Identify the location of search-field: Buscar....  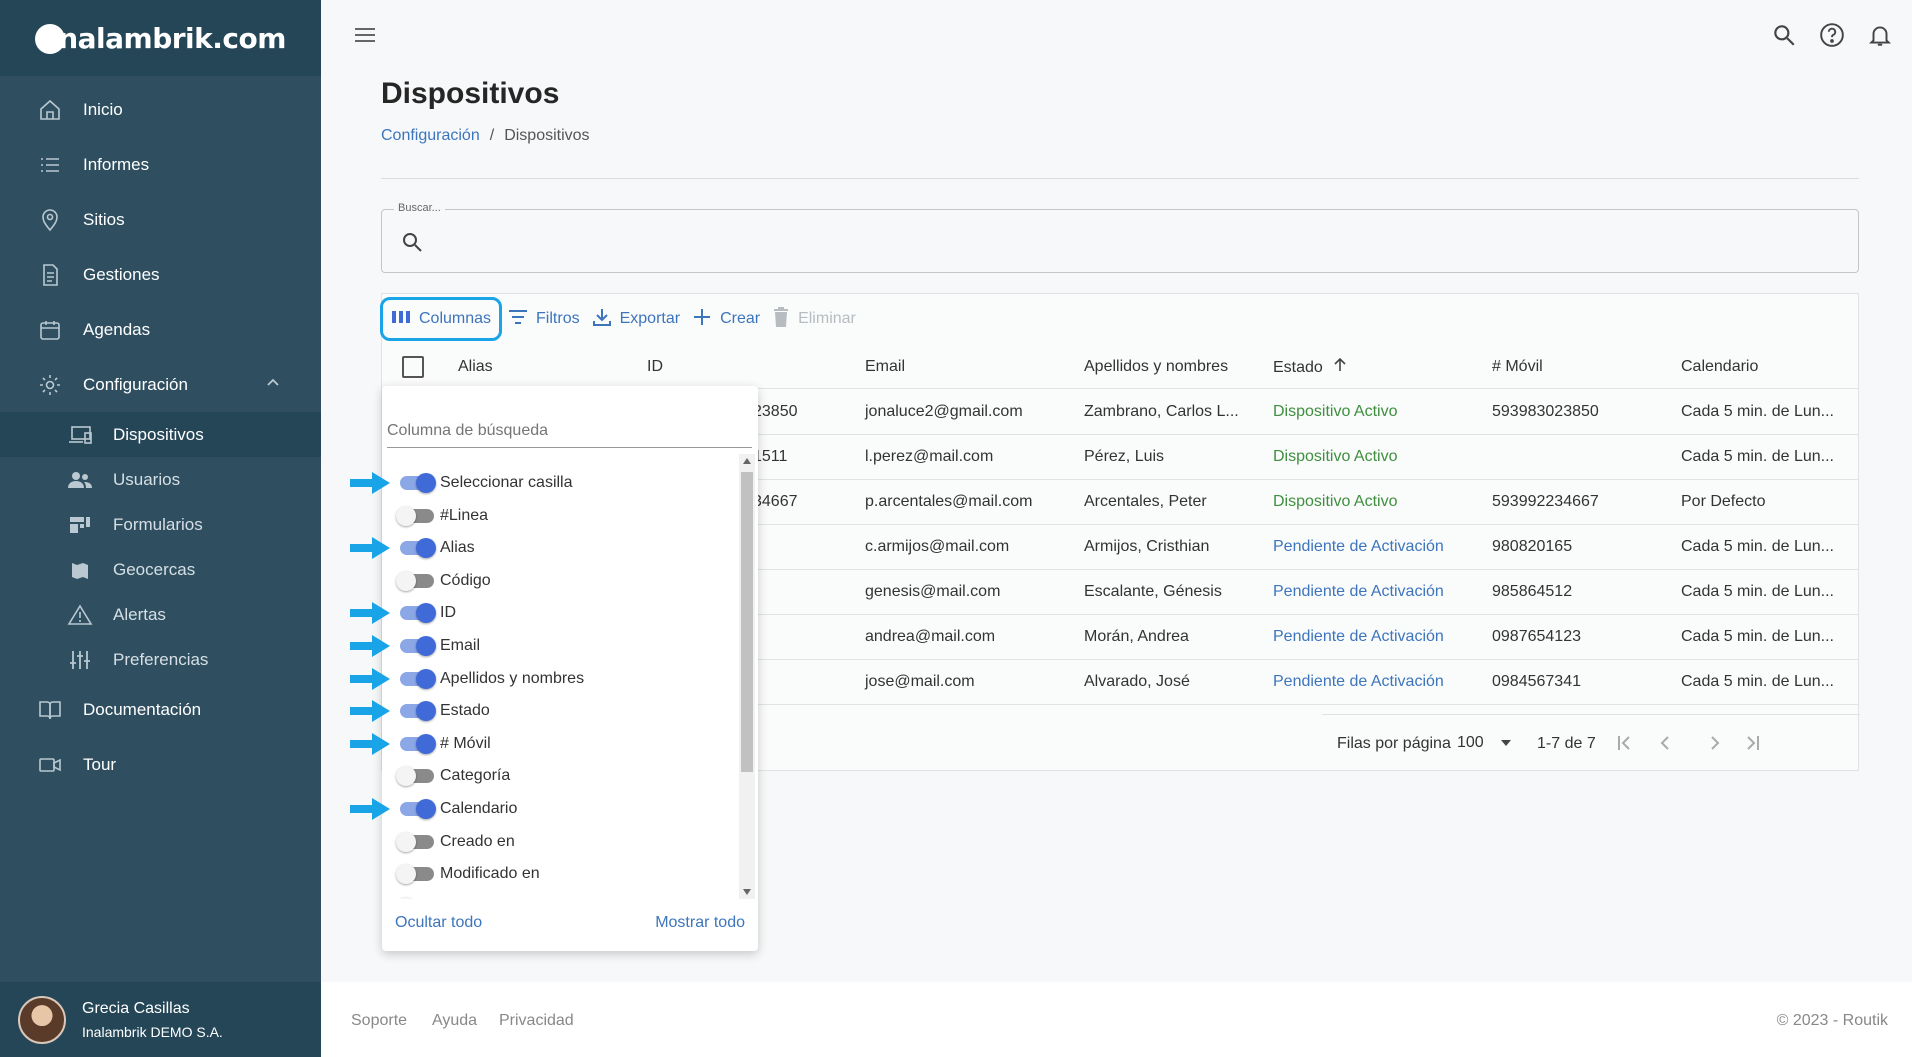
(1120, 237).